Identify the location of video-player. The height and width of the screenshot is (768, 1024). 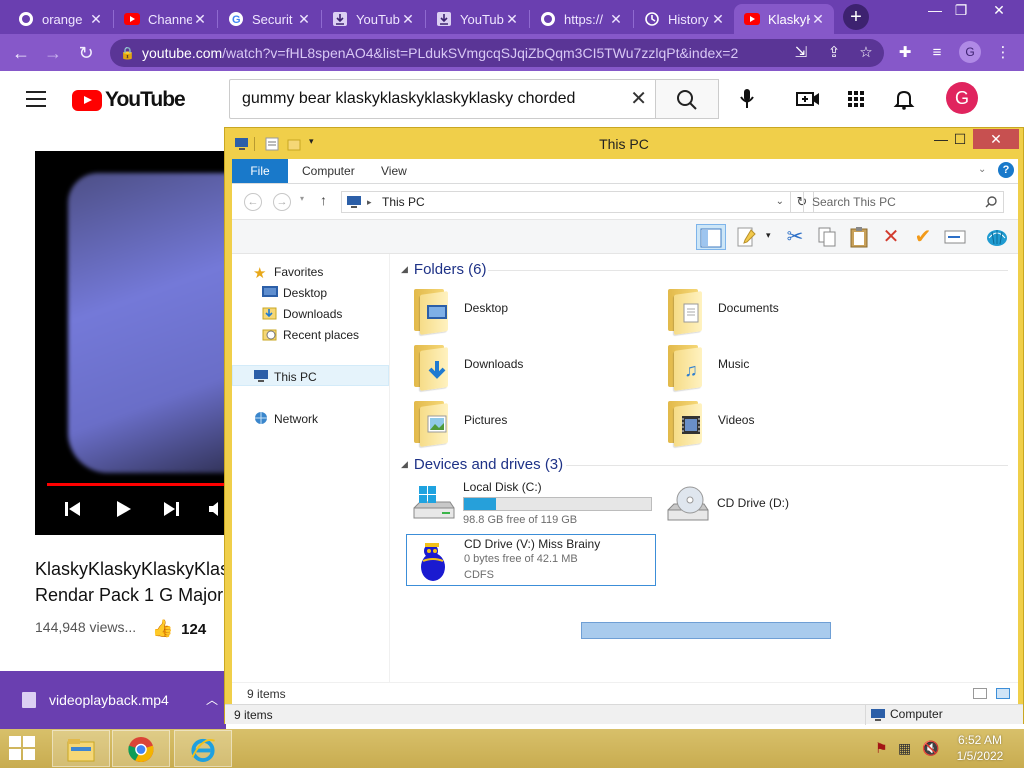
(130, 343).